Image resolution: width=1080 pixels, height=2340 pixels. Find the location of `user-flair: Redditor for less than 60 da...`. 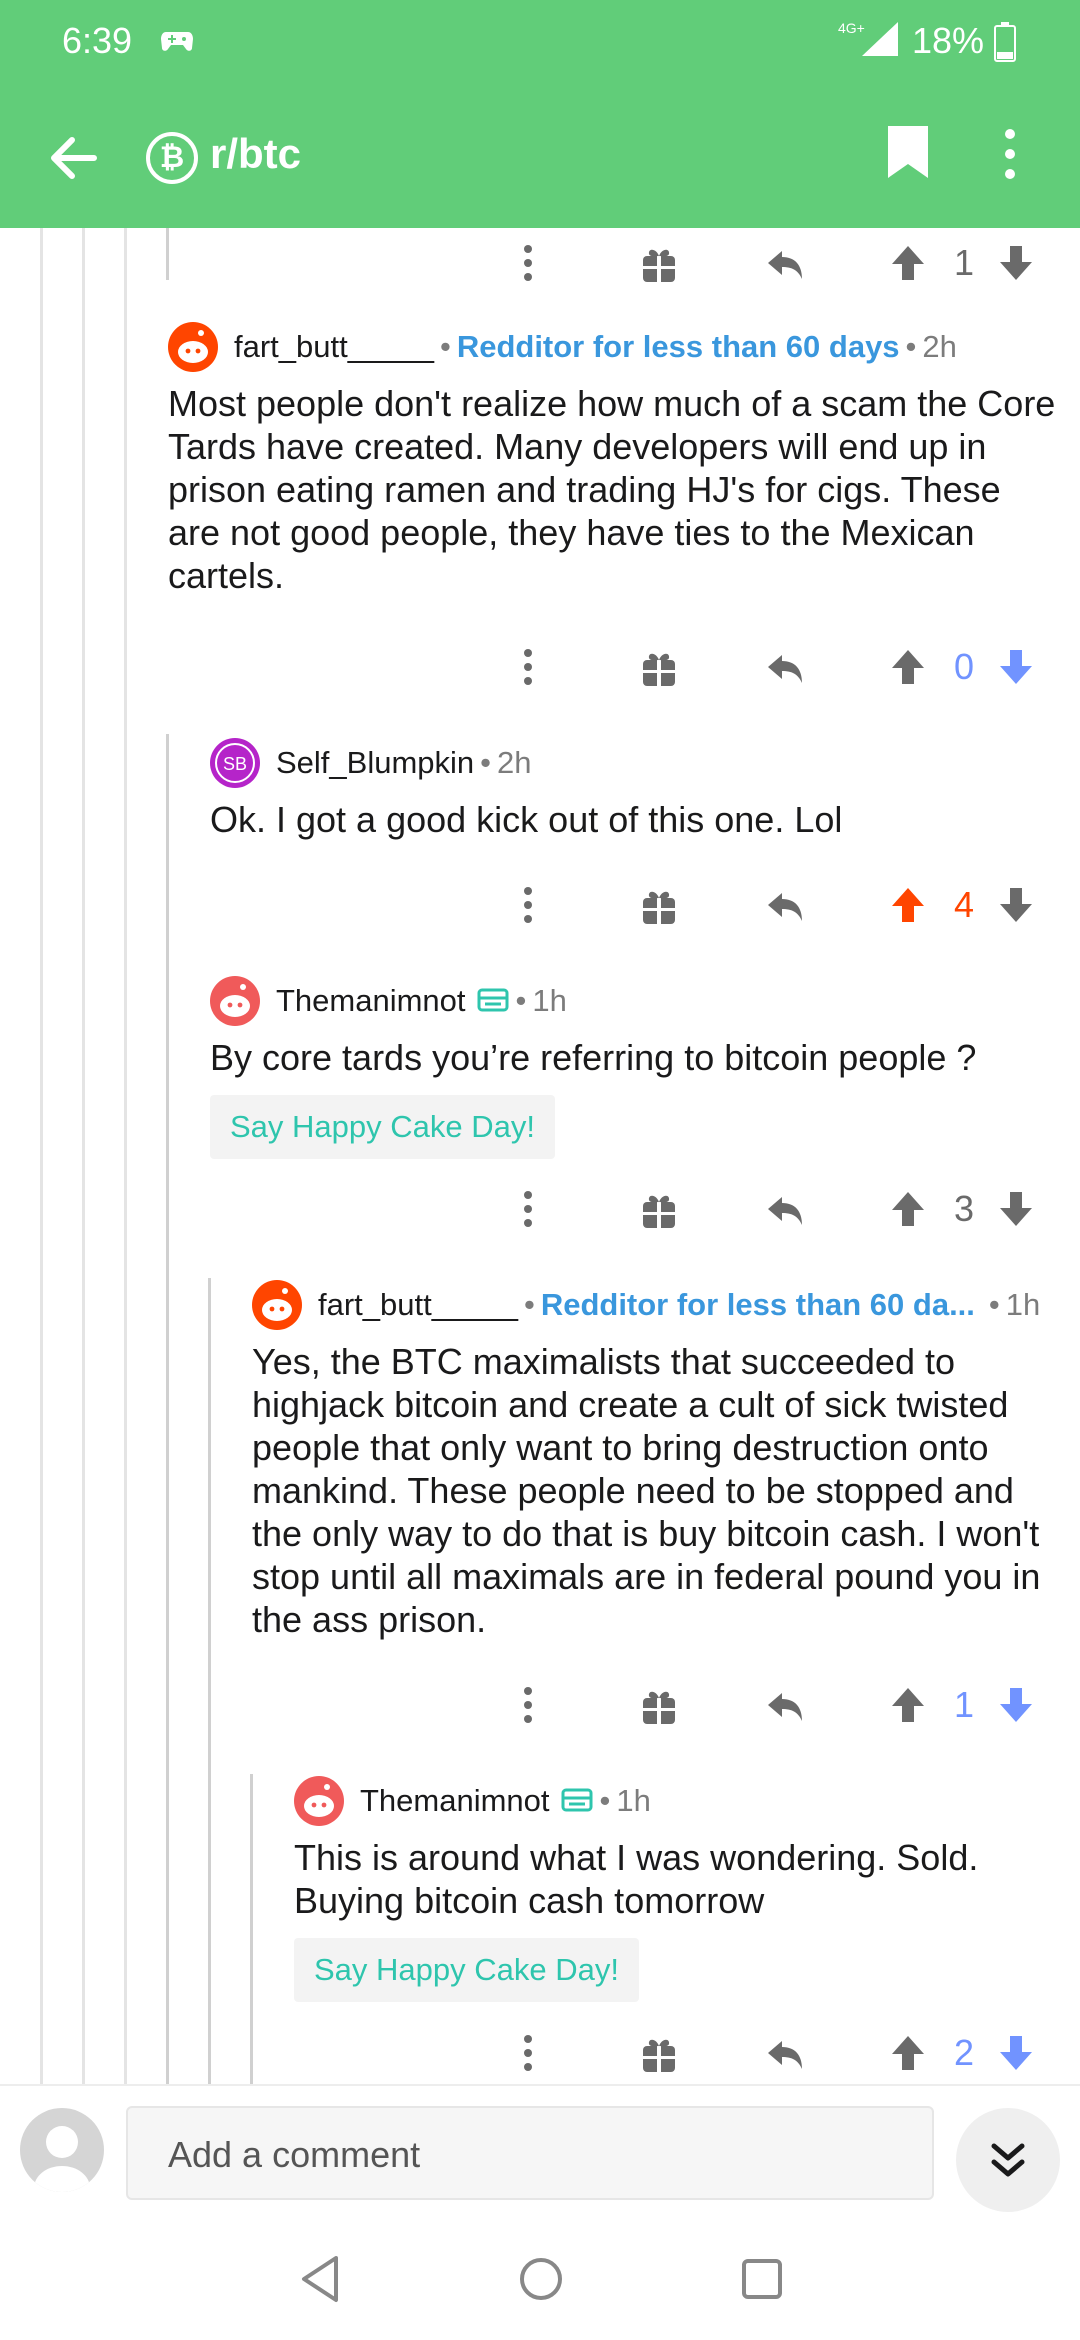

user-flair: Redditor for less than 60 da... is located at coordinates (757, 1304).